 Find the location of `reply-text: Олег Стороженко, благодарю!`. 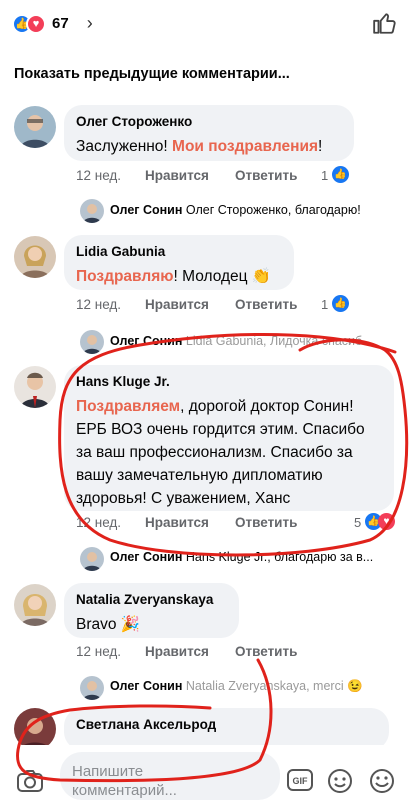

reply-text: Олег Стороженко, благодарю! is located at coordinates (273, 210).